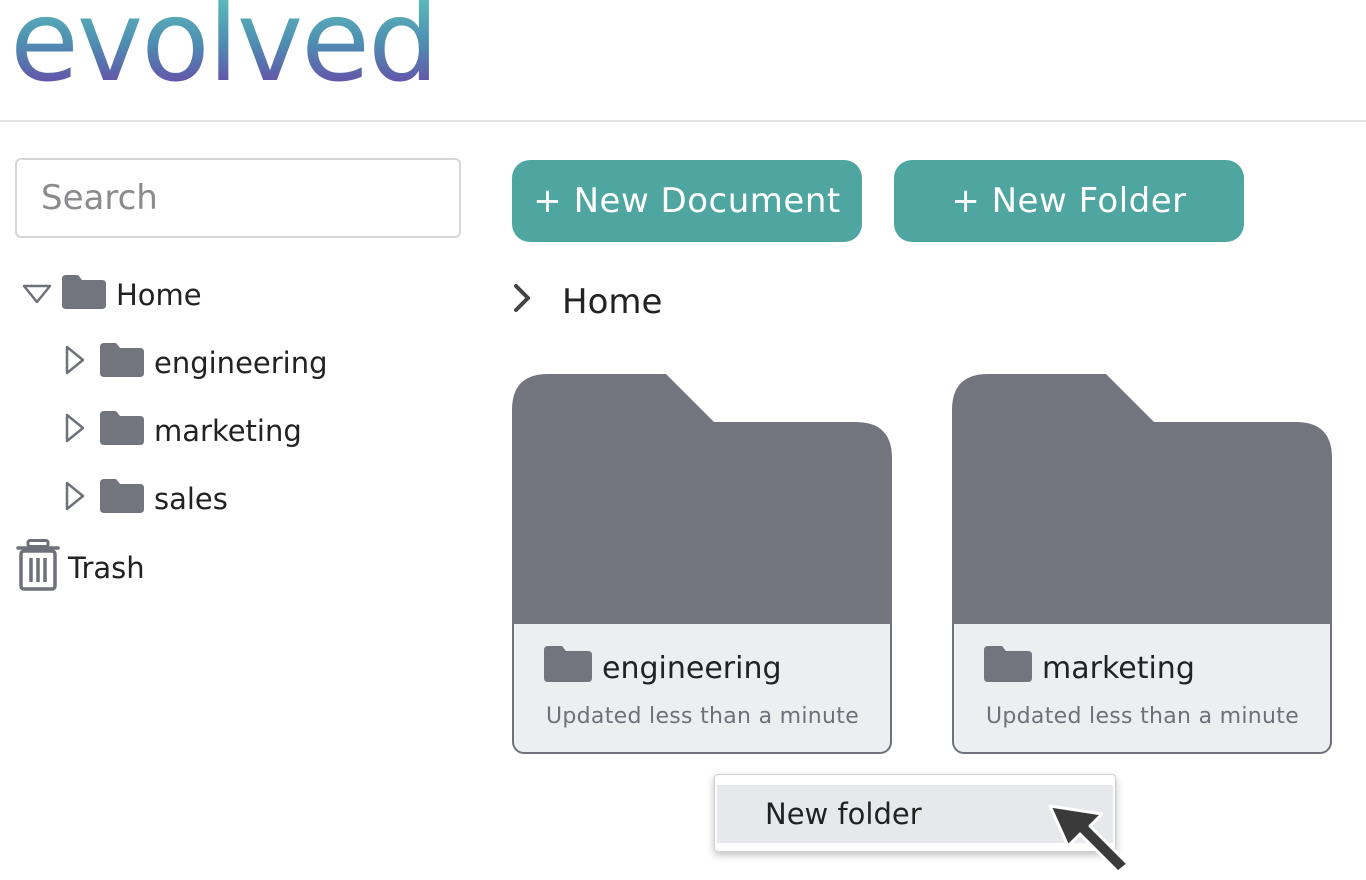 The image size is (1366, 880). Describe the element at coordinates (146, 499) in the screenshot. I see `sidebar-item-sales: sales` at that location.